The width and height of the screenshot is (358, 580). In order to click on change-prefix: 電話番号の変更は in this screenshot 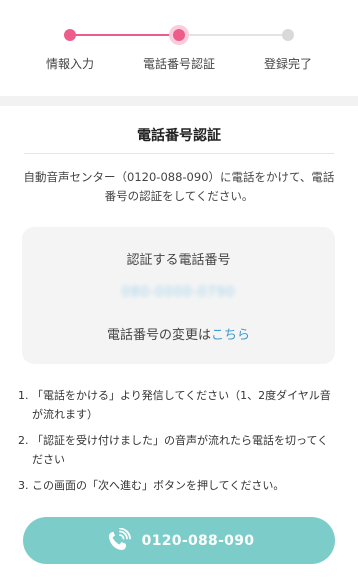, I will do `click(158, 335)`.